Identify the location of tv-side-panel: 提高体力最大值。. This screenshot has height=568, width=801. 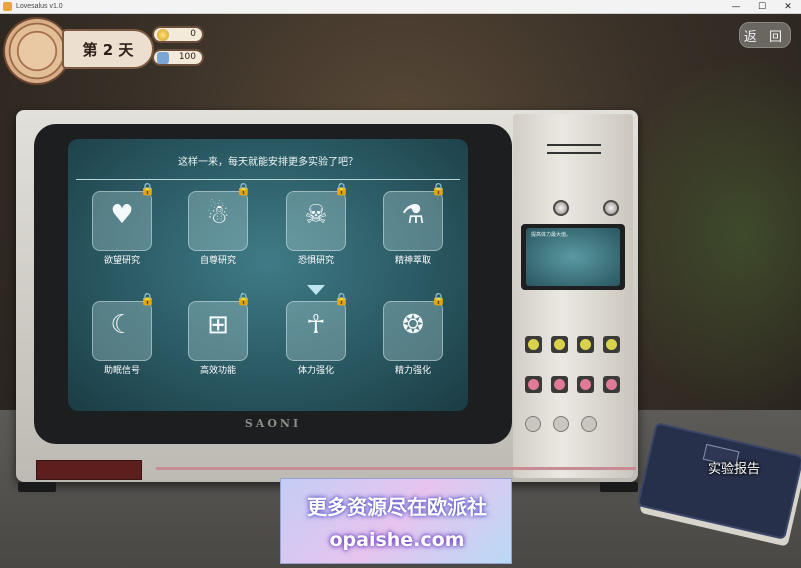
(573, 296).